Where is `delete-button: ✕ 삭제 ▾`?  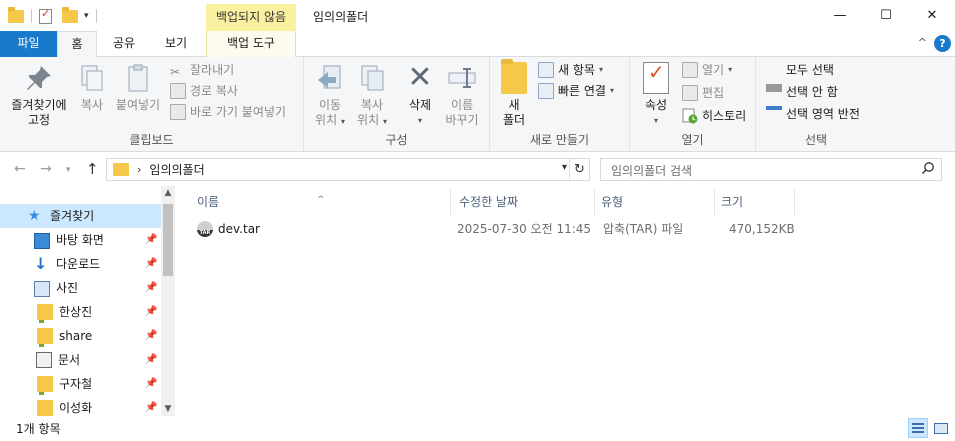 delete-button: ✕ 삭제 ▾ is located at coordinates (420, 95).